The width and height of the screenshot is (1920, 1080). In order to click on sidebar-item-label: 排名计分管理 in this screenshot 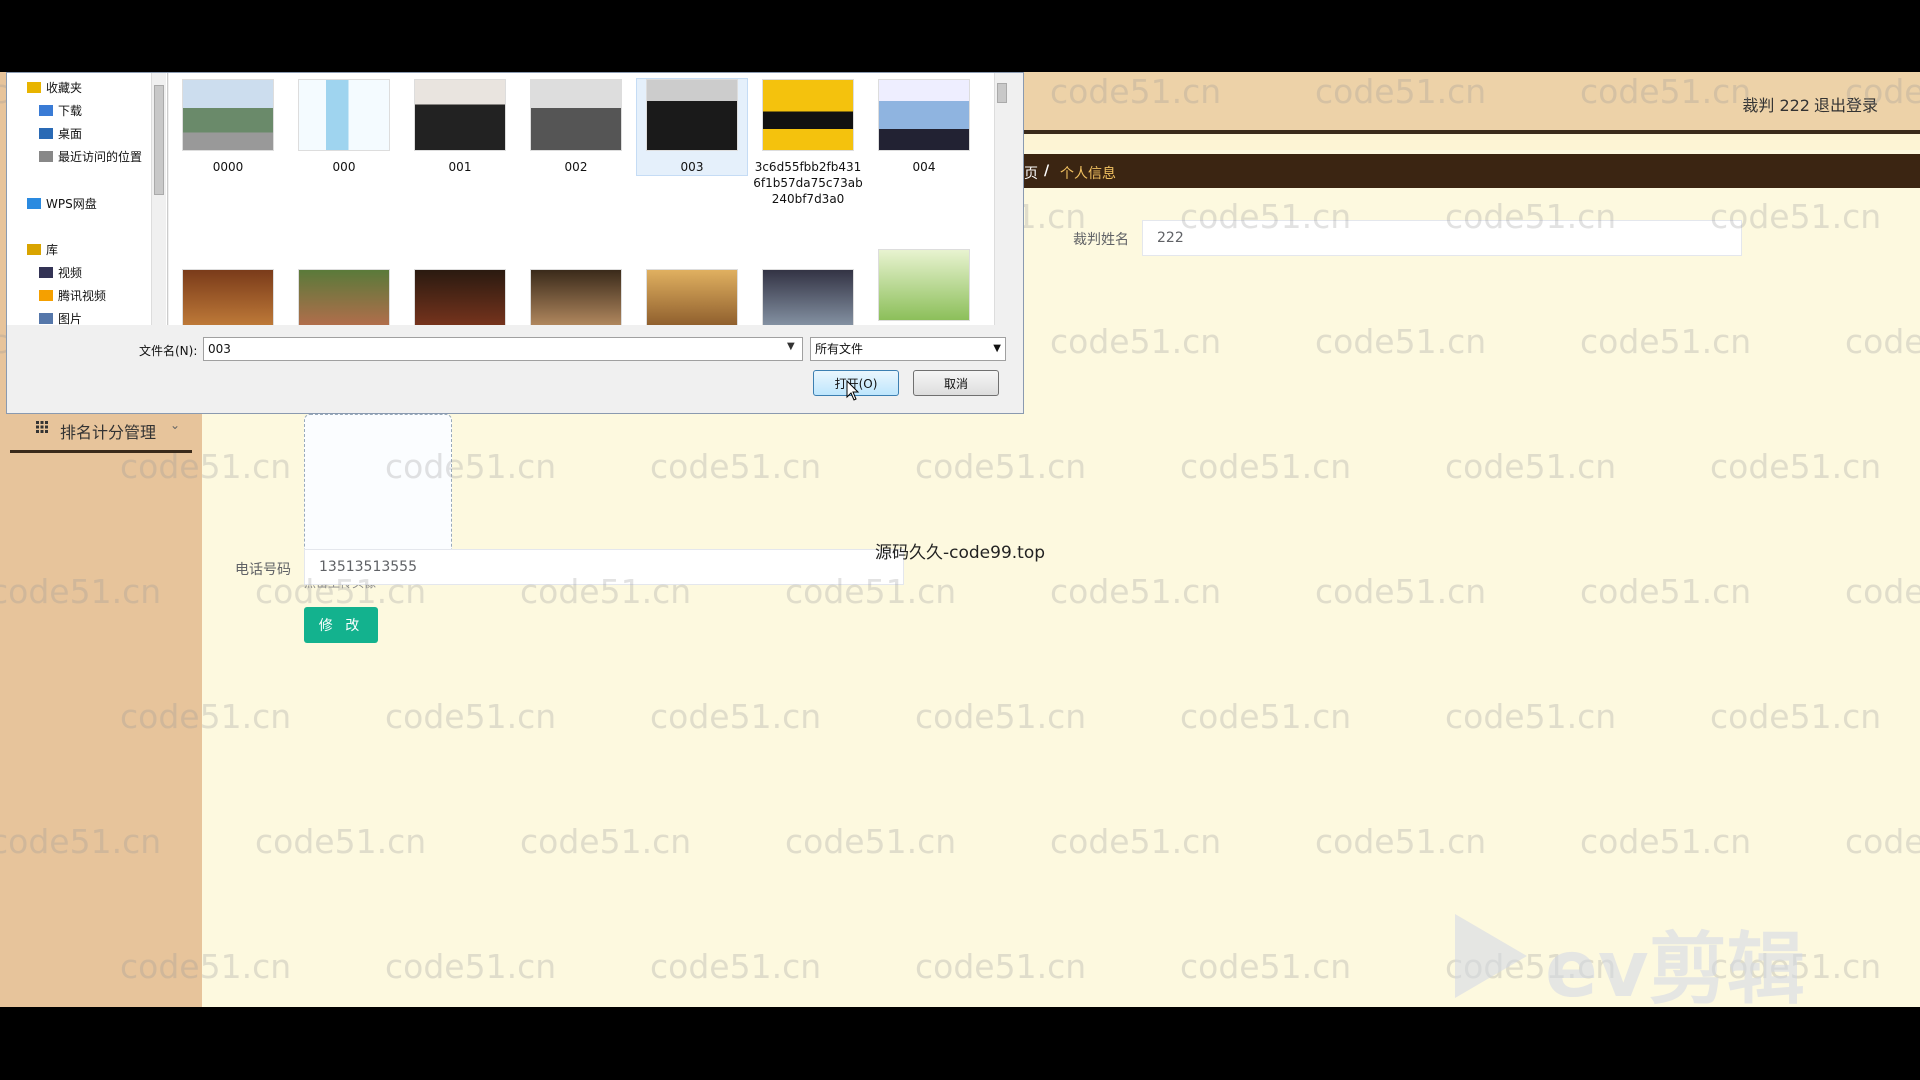, I will do `click(108, 431)`.